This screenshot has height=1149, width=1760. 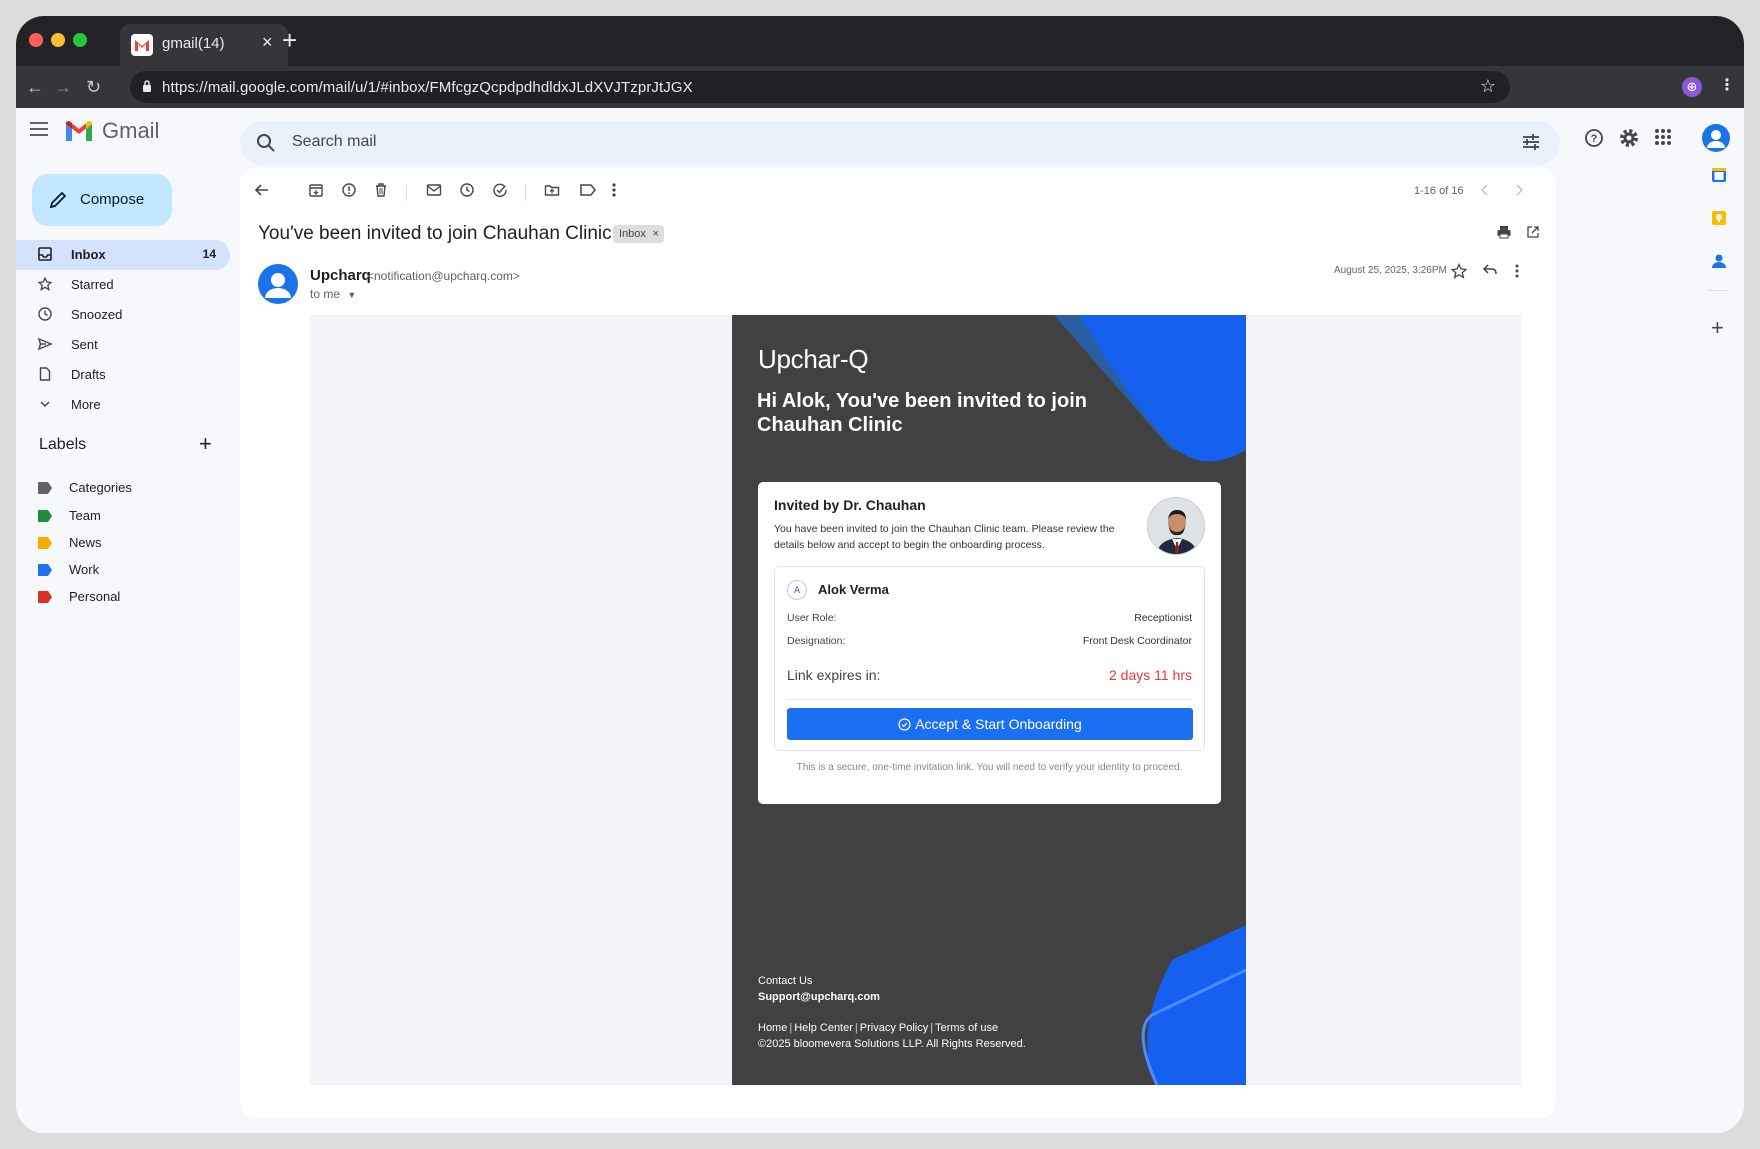 What do you see at coordinates (812, 618) in the screenshot?
I see `role-label: User Role:` at bounding box center [812, 618].